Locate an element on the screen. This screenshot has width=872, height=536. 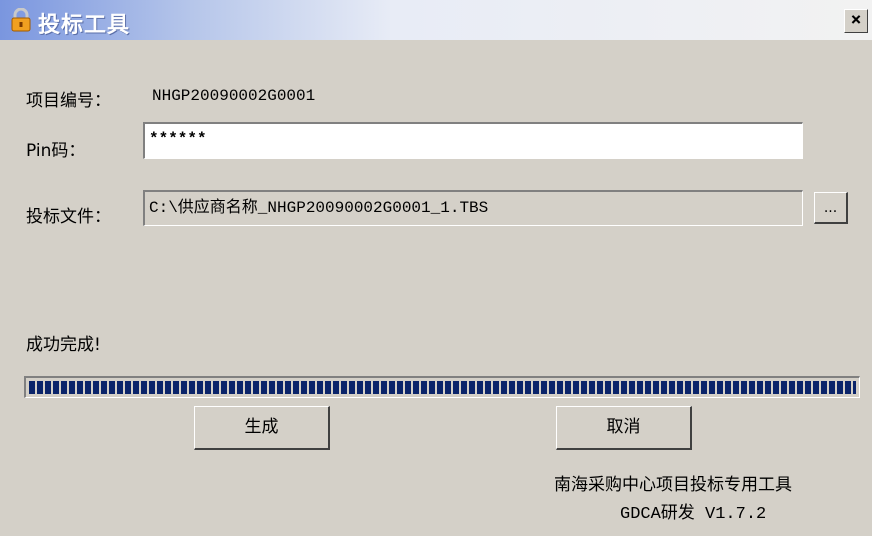
lock-icon is located at coordinates (21, 20).